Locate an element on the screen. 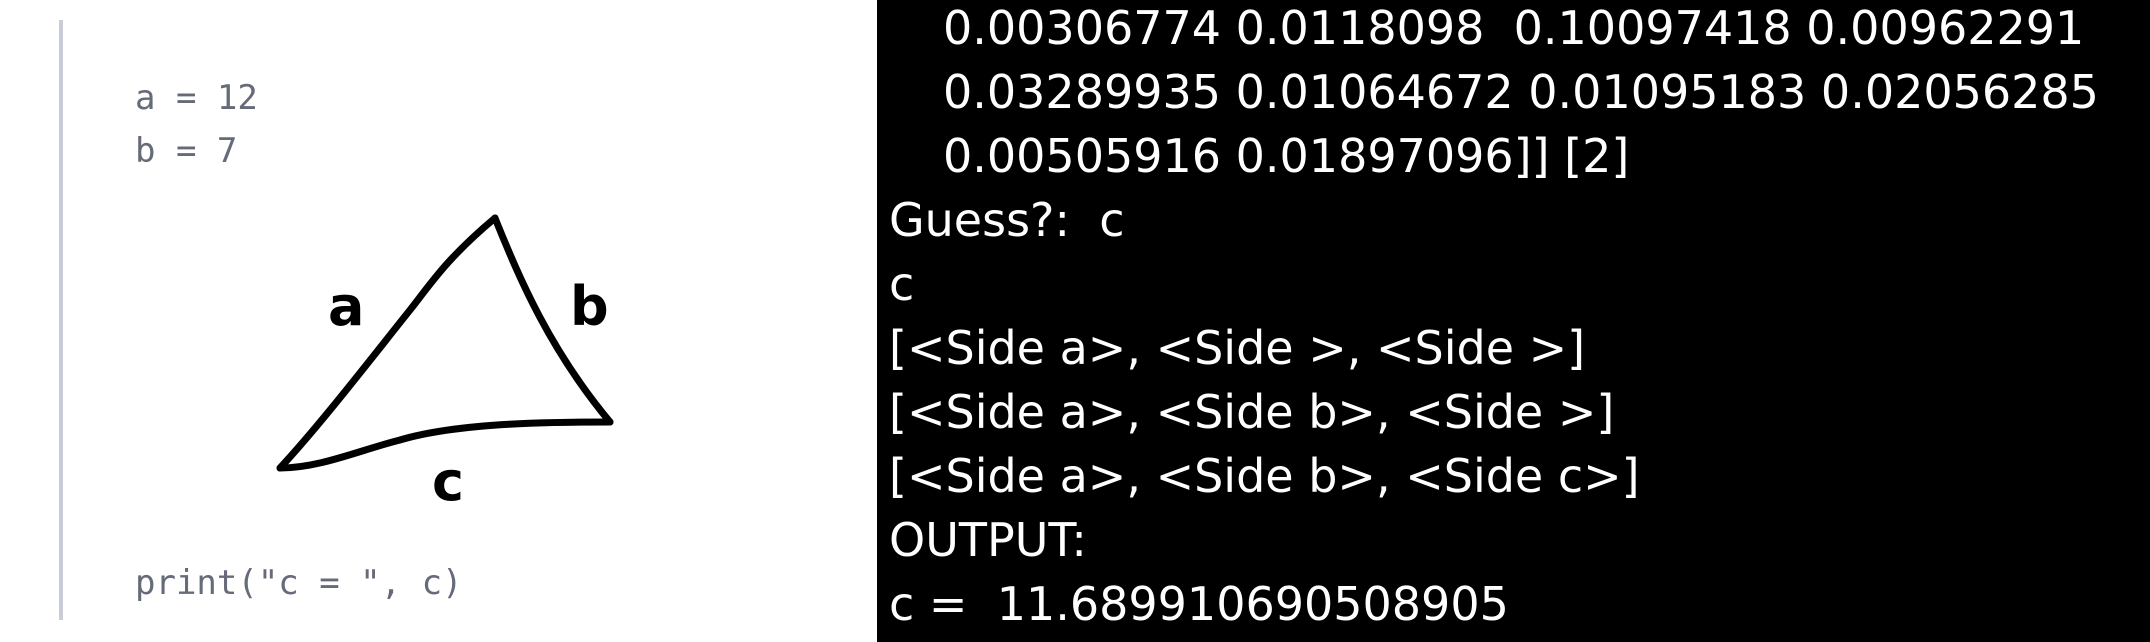 This screenshot has height=642, width=2150. terminal-line-sides-3: [<Side a>, <Side b>, <Side c>] is located at coordinates (1264, 476).